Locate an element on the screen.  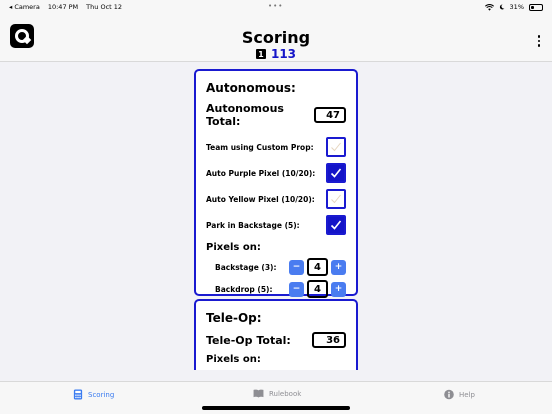
backdrop-value: 4 is located at coordinates (317, 289).